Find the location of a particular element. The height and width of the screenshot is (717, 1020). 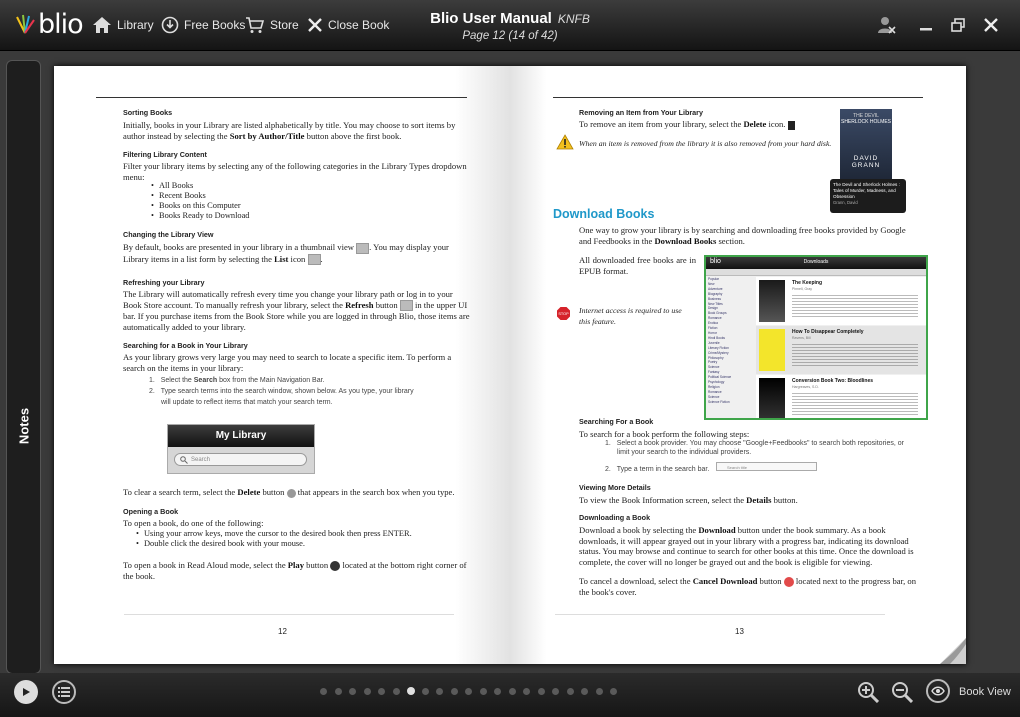

footer-rule is located at coordinates (289, 614).